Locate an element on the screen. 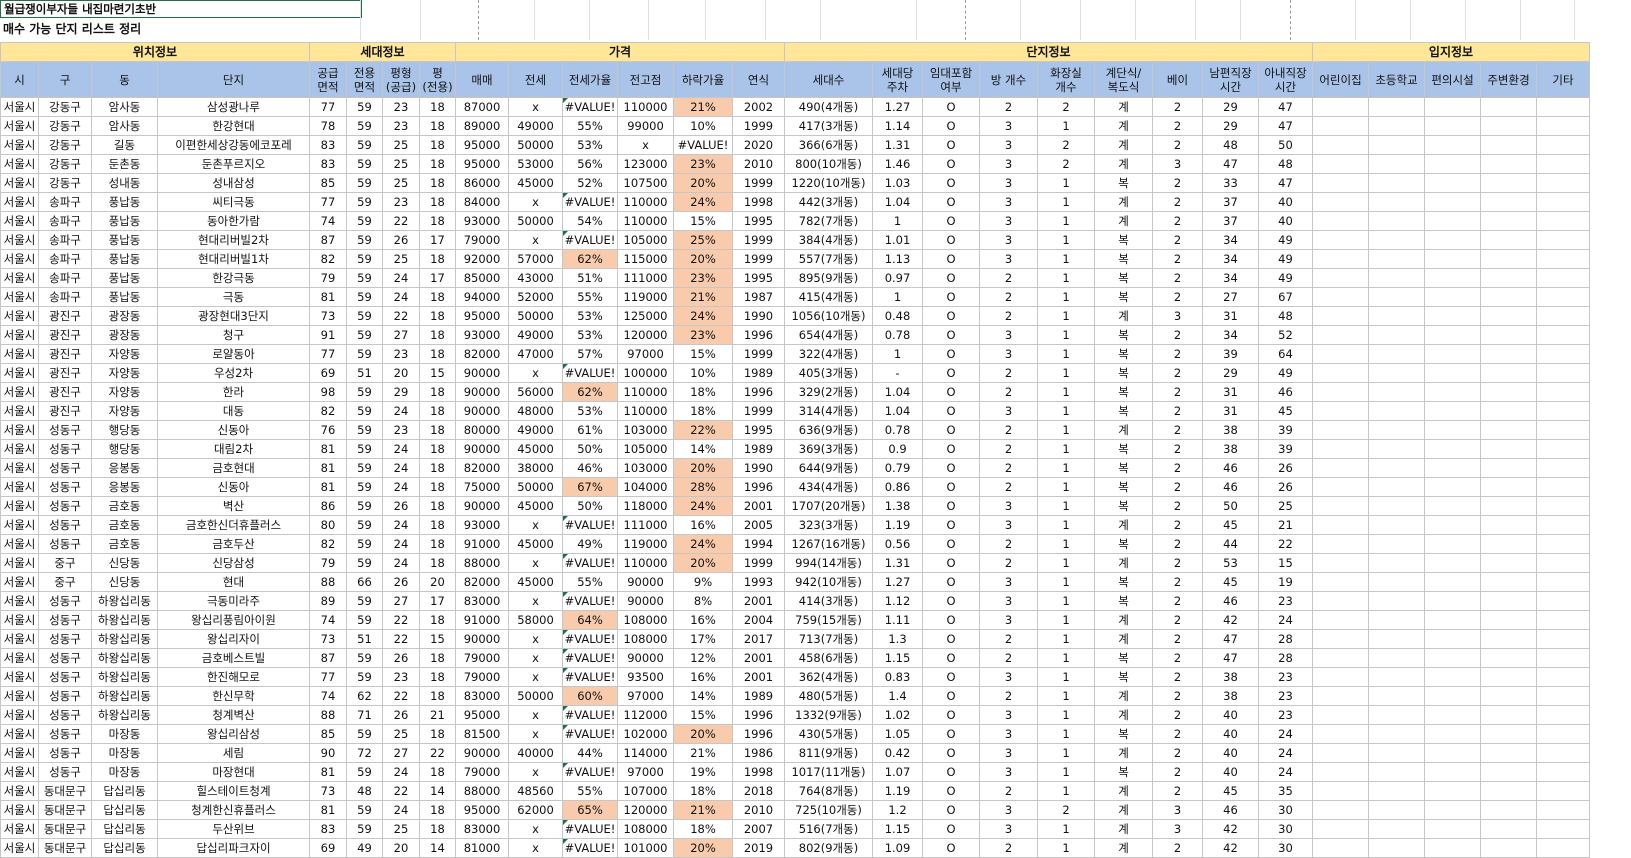 Image resolution: width=1631 pixels, height=858 pixels. table-cell: 동대문구 is located at coordinates (65, 791).